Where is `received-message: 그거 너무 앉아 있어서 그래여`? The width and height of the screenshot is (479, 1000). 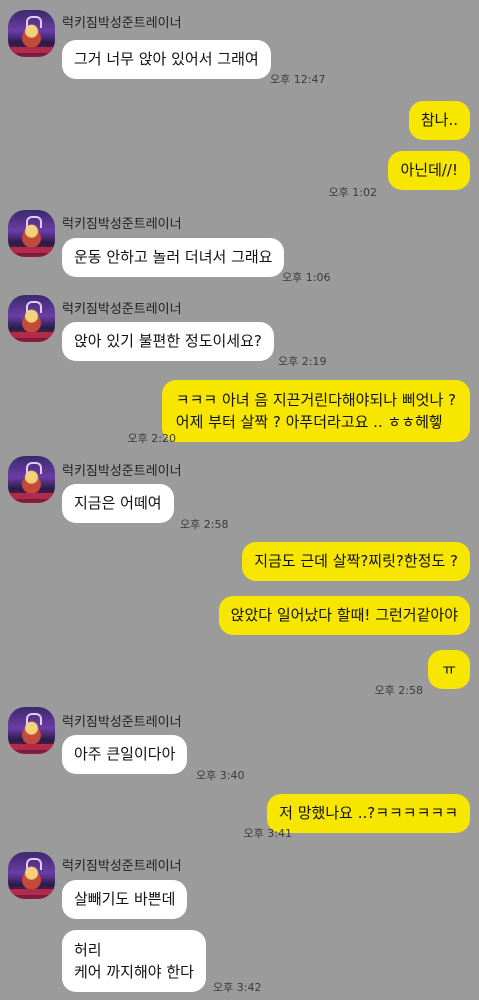 received-message: 그거 너무 앉아 있어서 그래여 is located at coordinates (166, 59).